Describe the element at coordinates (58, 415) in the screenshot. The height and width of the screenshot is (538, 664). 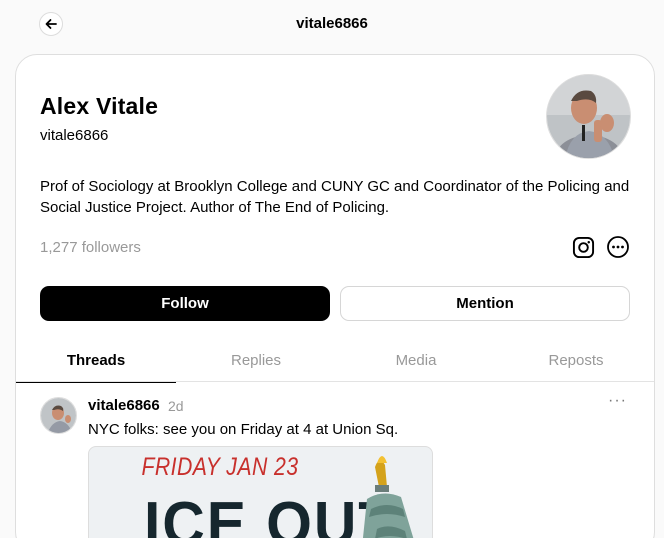
I see `post-avatar` at that location.